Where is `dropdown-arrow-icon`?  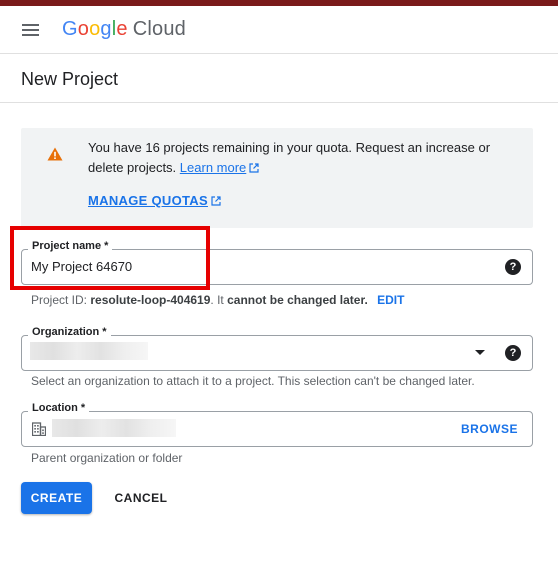
dropdown-arrow-icon is located at coordinates (480, 352).